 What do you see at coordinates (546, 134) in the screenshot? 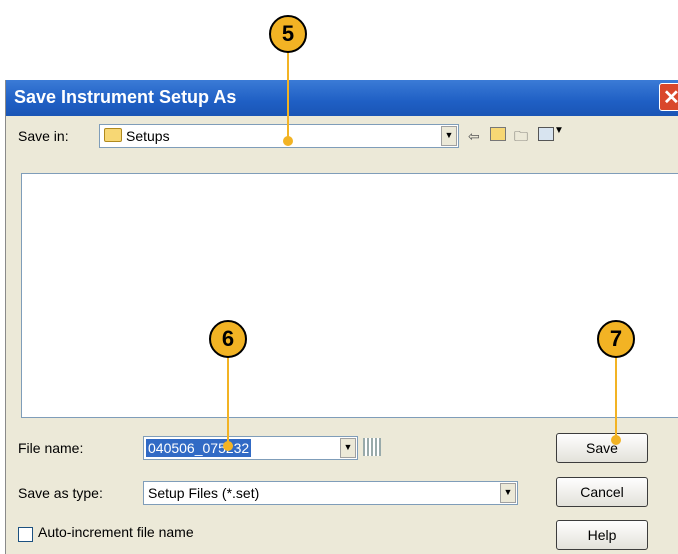
I see `view-menu-icon` at bounding box center [546, 134].